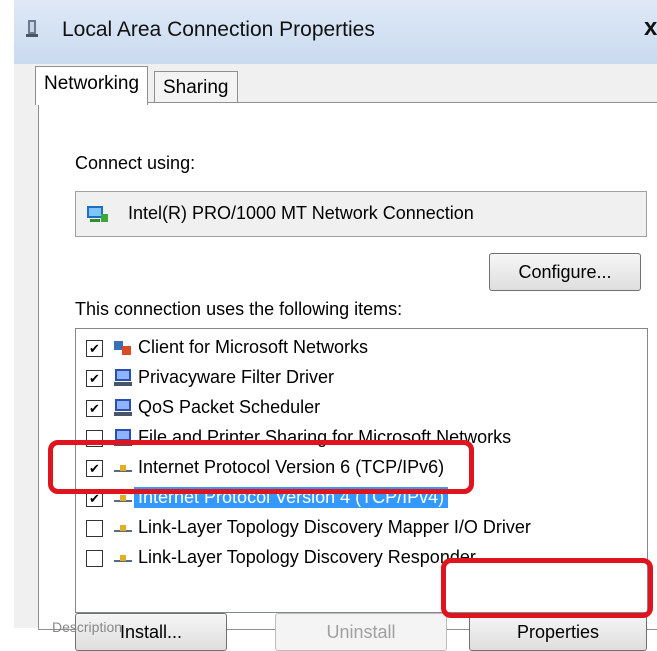 Image resolution: width=657 pixels, height=651 pixels. Describe the element at coordinates (87, 627) in the screenshot. I see `description-label: Description` at that location.